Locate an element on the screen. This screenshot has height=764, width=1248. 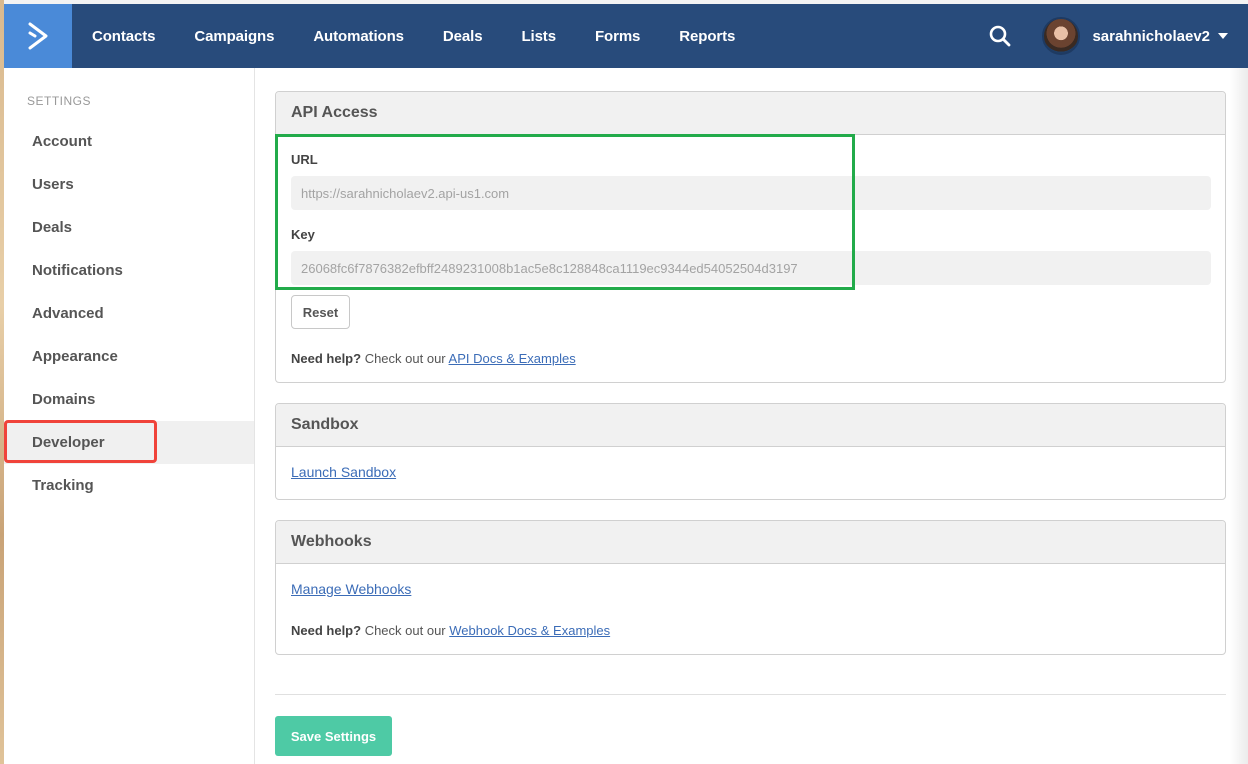
nav-item-automations: Automations is located at coordinates (358, 36).